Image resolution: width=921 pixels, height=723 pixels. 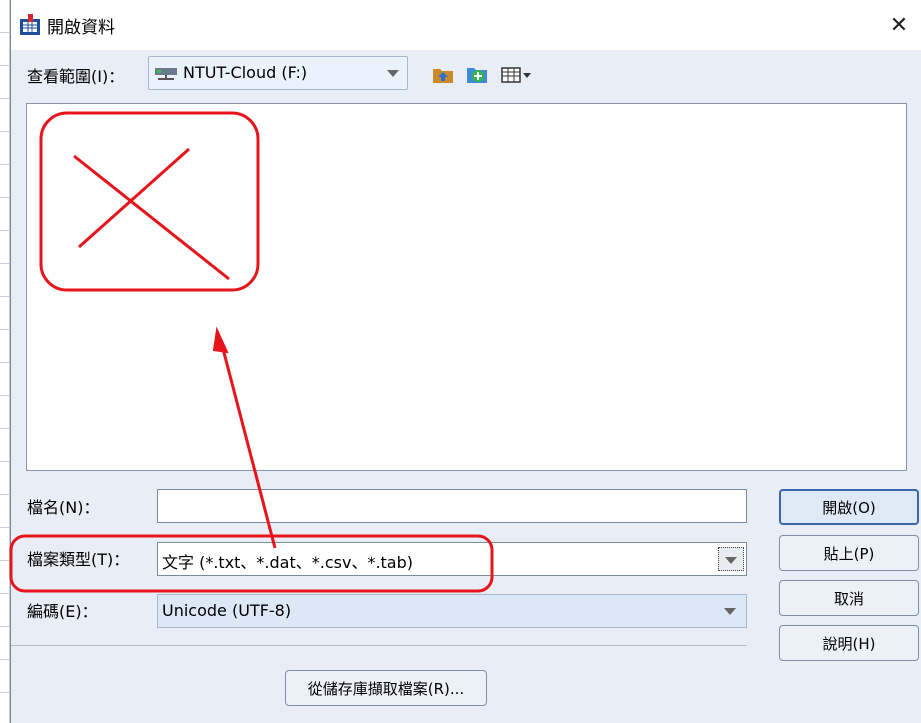 I want to click on window-title: 開啟資料, so click(x=81, y=28).